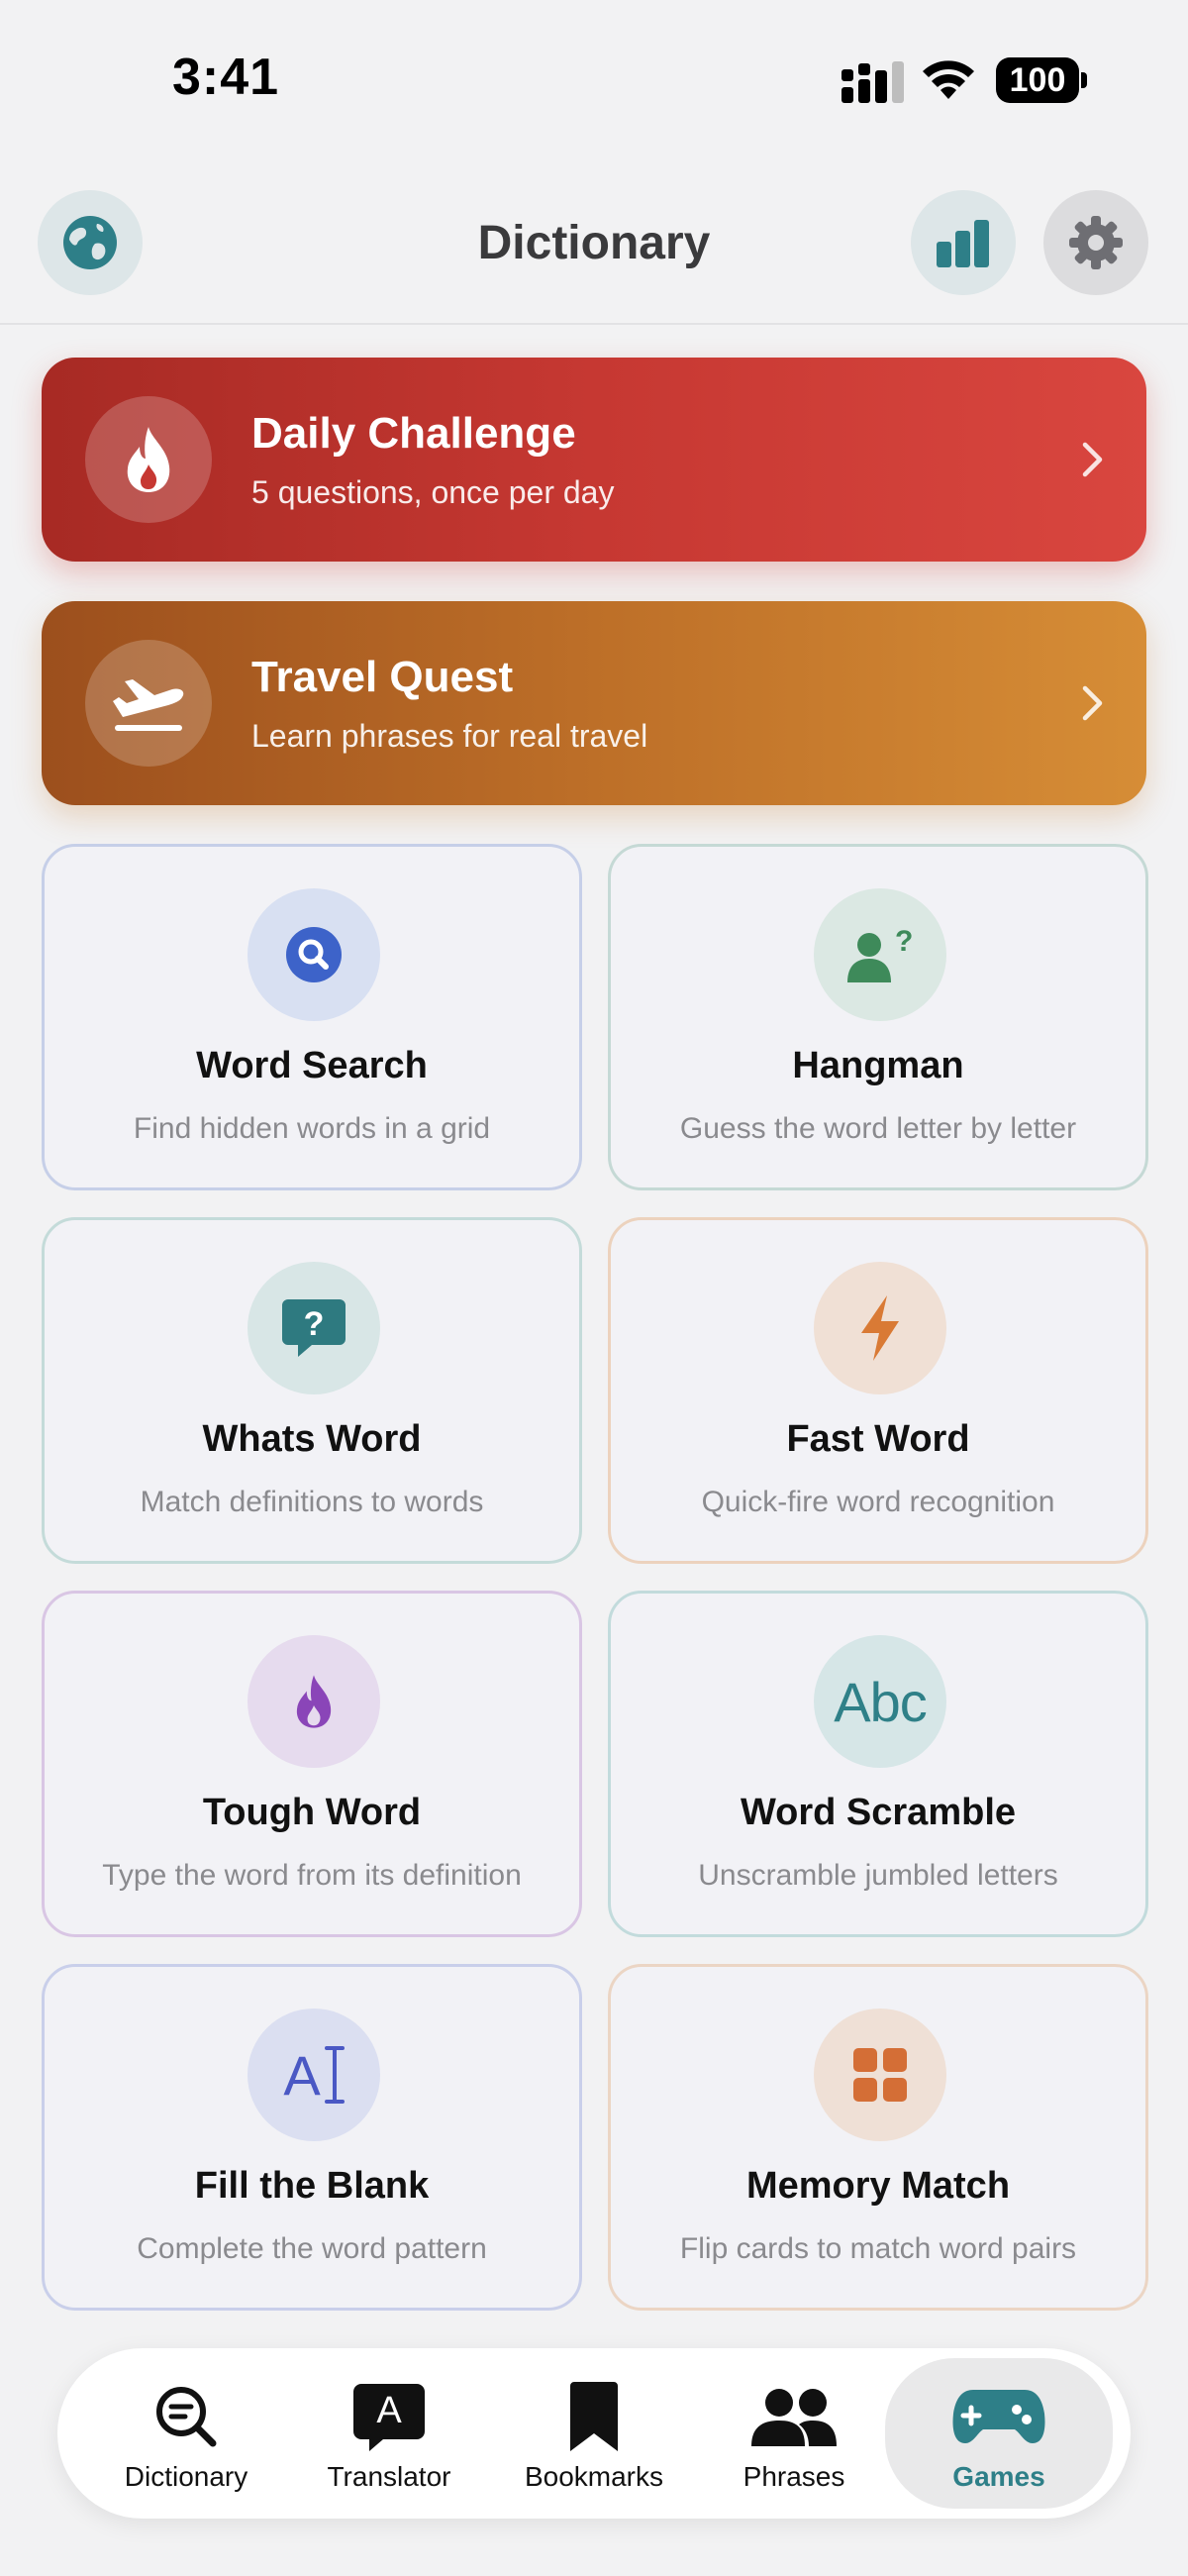 This screenshot has width=1188, height=2576. Describe the element at coordinates (878, 1502) in the screenshot. I see `card-subtitle: Quick-fire word recognition` at that location.